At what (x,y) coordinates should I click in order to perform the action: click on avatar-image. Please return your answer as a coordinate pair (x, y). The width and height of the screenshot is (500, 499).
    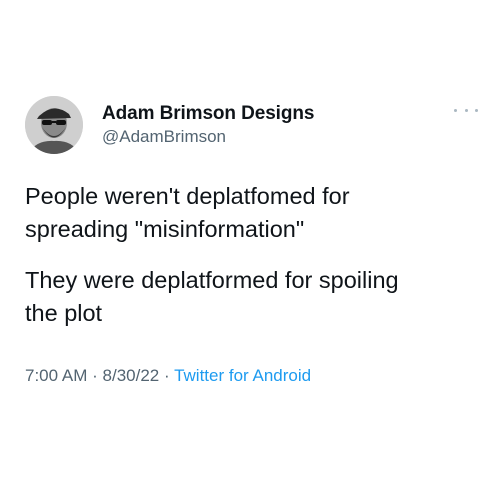
    Looking at the image, I should click on (54, 125).